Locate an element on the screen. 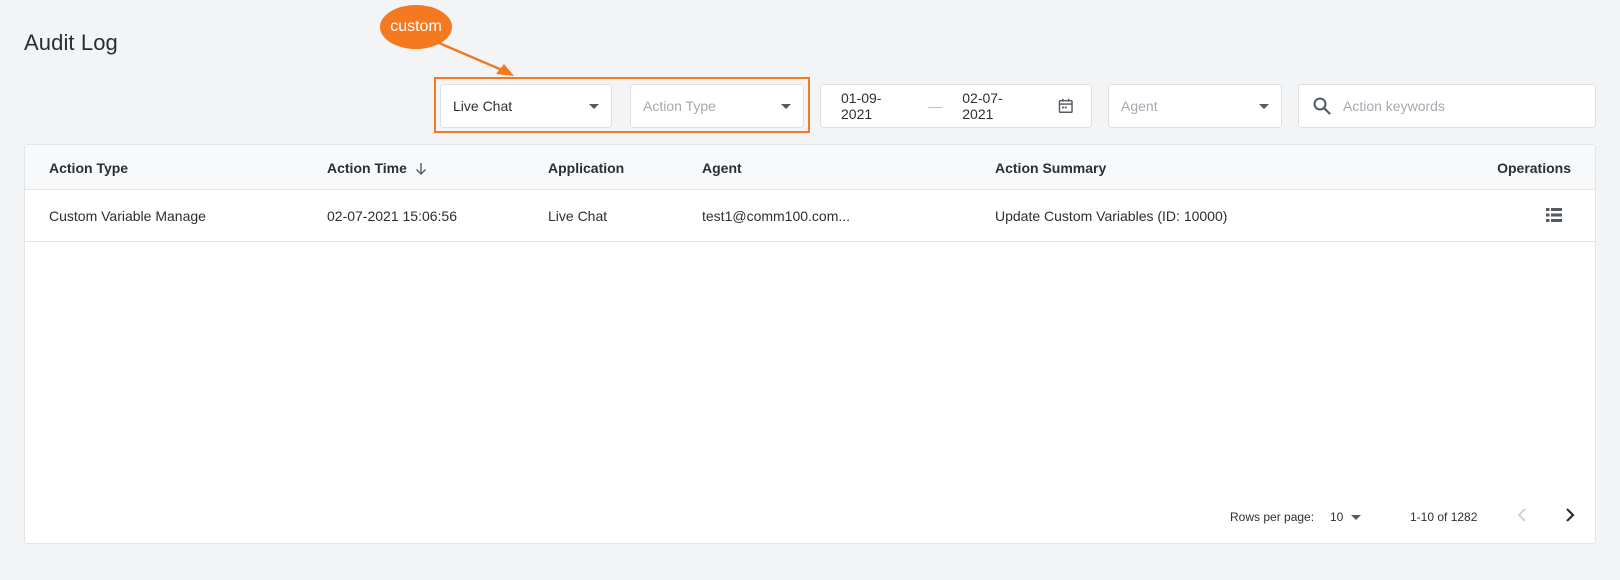 This screenshot has height=580, width=1620. next-page-icon is located at coordinates (1570, 515).